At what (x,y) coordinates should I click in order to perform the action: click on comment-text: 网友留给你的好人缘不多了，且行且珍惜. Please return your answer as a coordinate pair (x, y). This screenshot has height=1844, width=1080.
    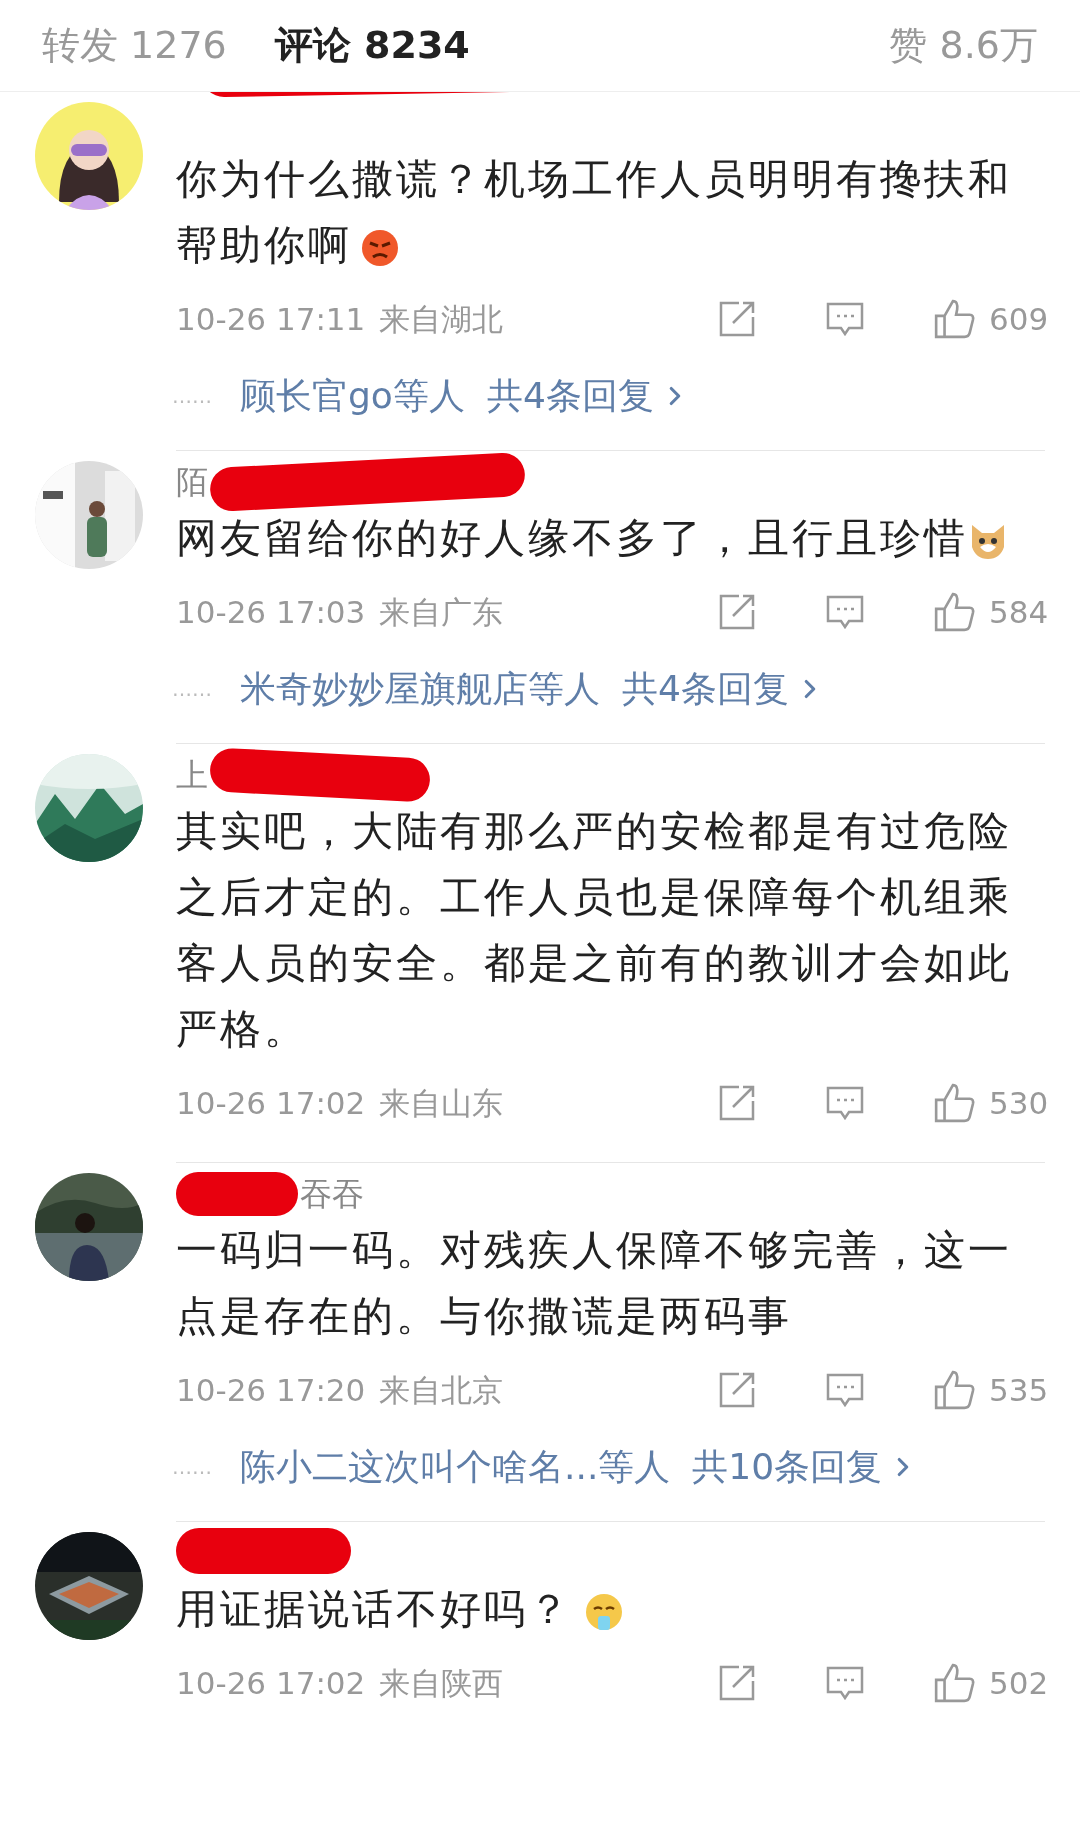
    Looking at the image, I should click on (610, 538).